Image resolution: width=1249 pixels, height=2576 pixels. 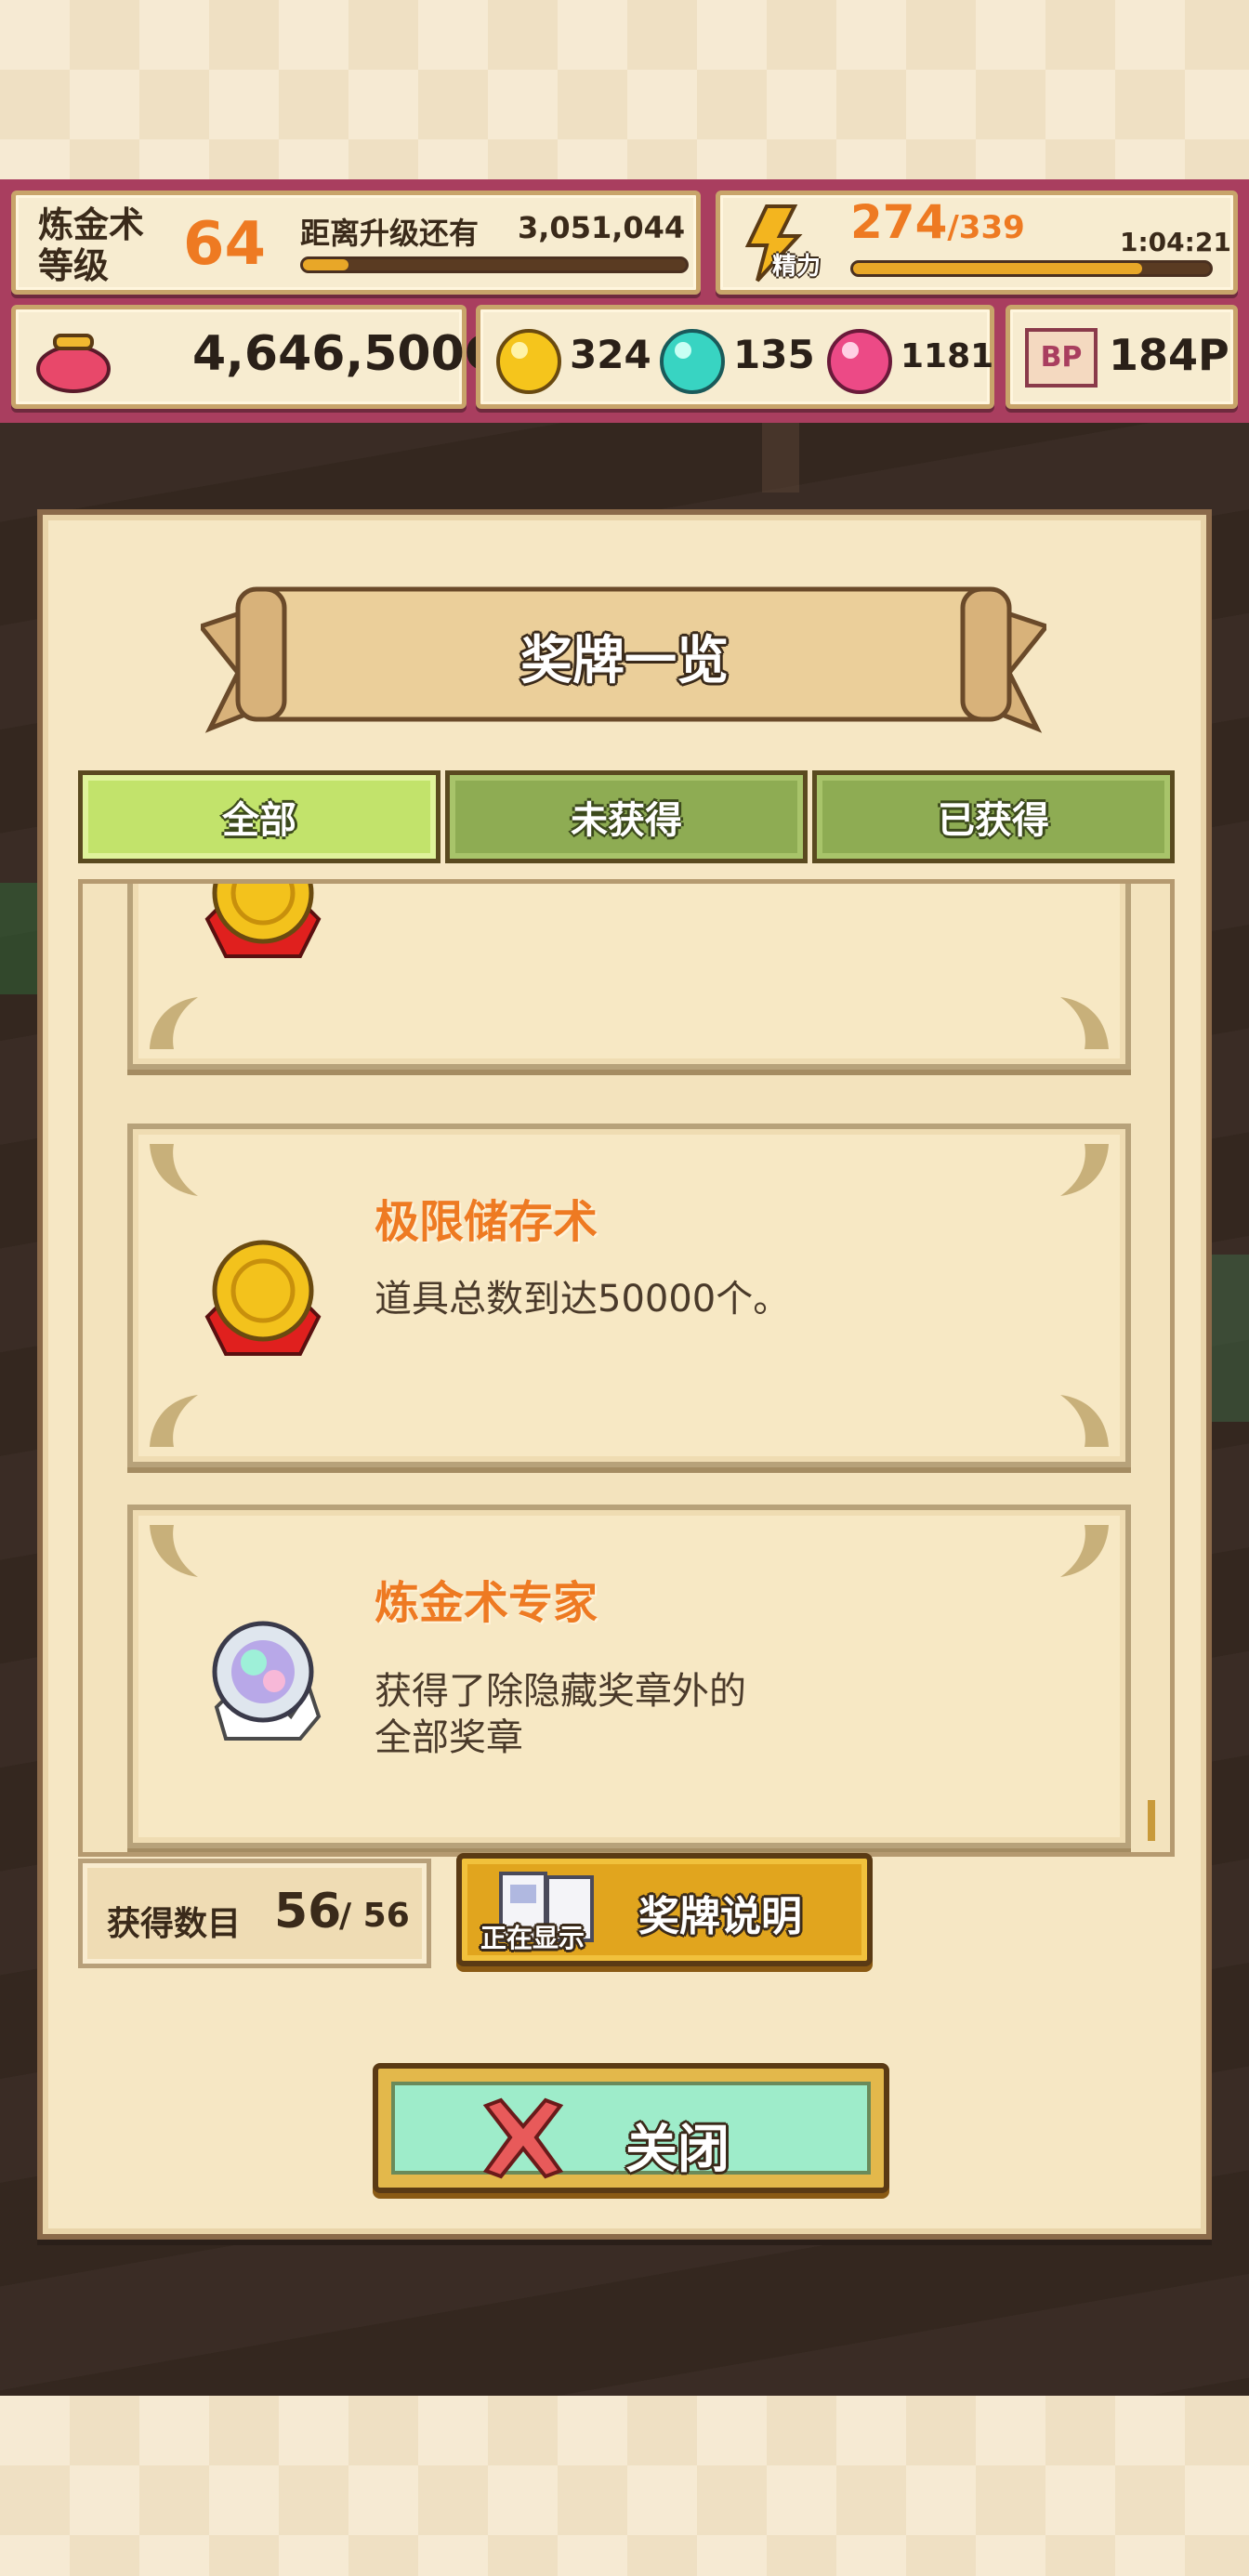 I want to click on stamina-label: 精力, so click(x=797, y=267).